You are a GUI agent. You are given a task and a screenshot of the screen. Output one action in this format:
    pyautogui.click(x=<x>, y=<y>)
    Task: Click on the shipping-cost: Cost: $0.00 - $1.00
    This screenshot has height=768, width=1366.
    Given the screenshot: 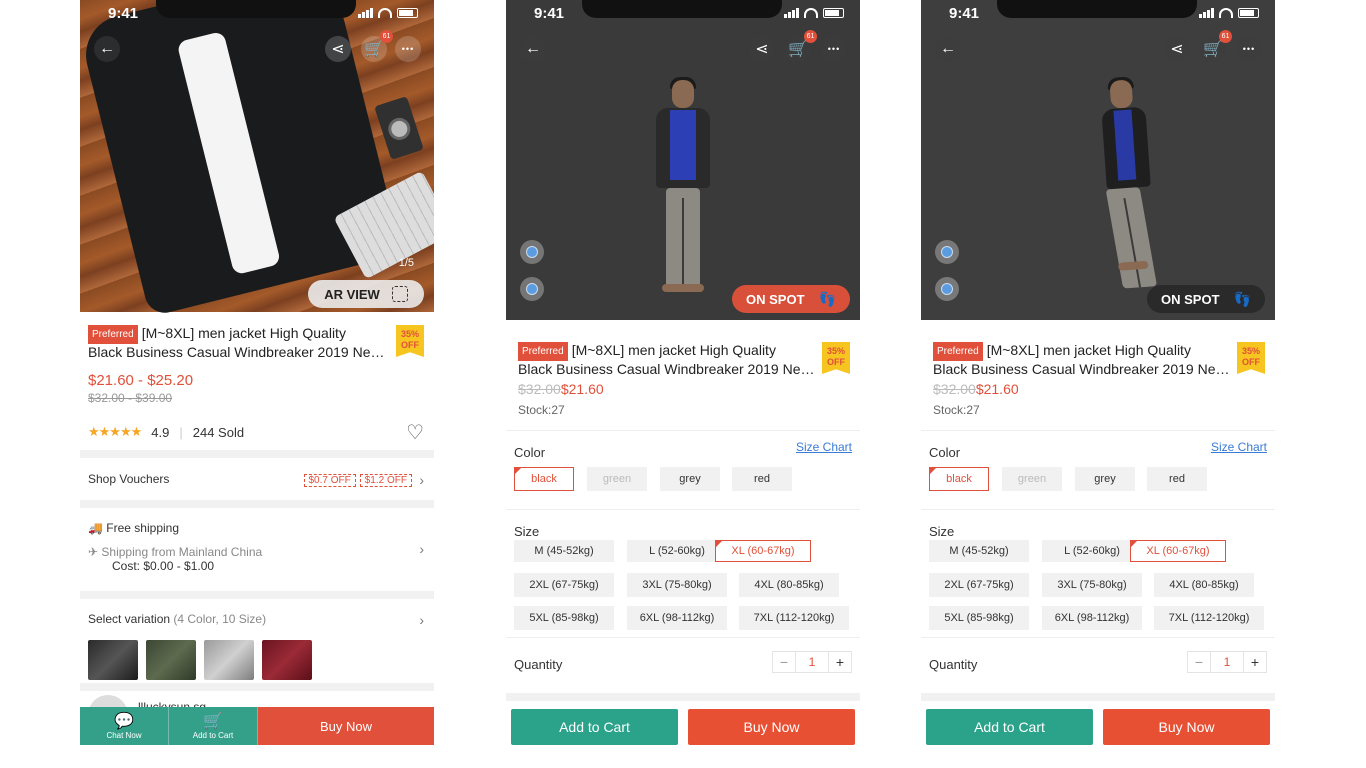 What is the action you would take?
    pyautogui.click(x=163, y=566)
    